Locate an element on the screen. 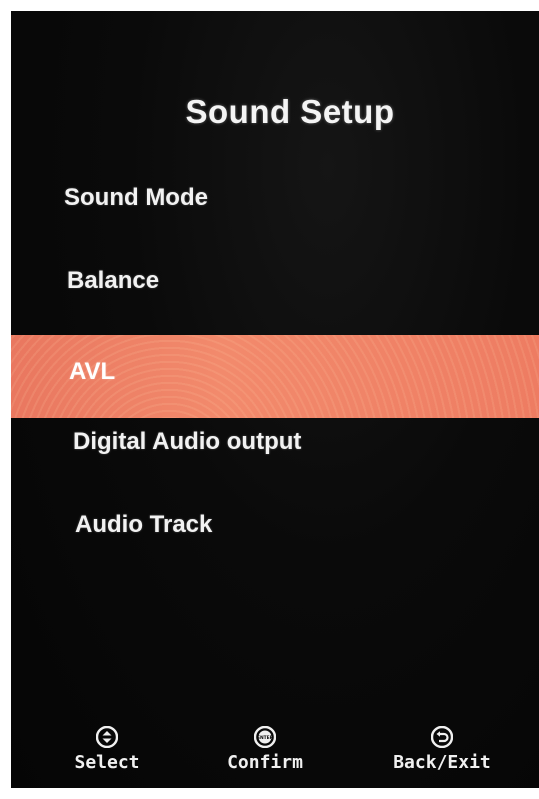  hint-confirm-label: Confirm is located at coordinates (265, 762).